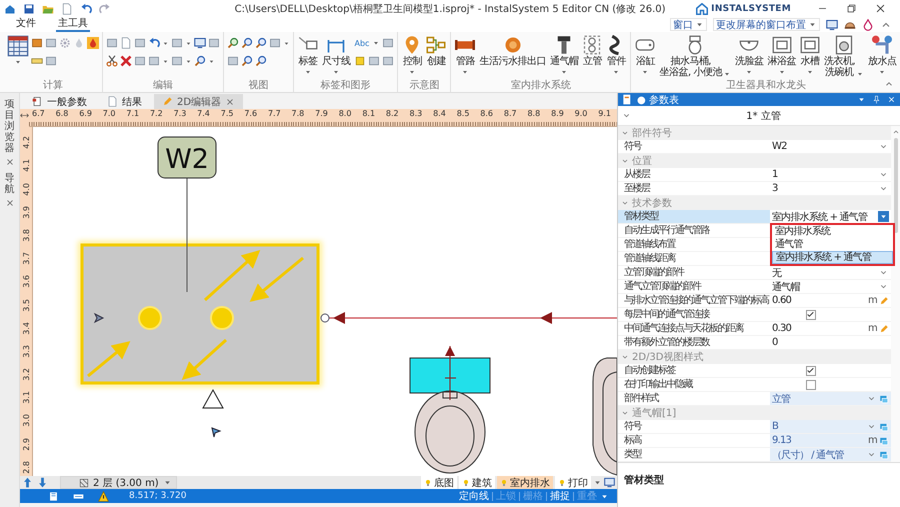  Describe the element at coordinates (876, 99) in the screenshot. I see `pin-icon` at that location.